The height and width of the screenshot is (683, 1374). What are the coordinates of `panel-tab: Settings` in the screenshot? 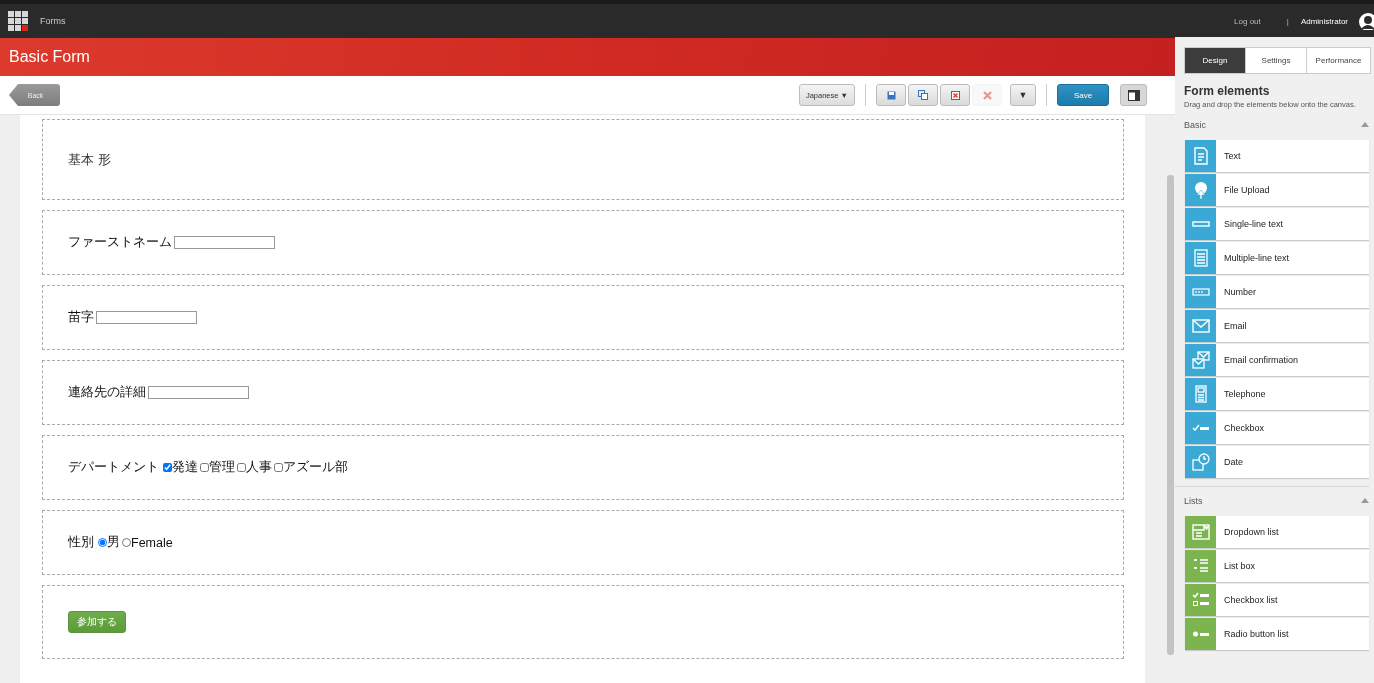 It's located at (1276, 60).